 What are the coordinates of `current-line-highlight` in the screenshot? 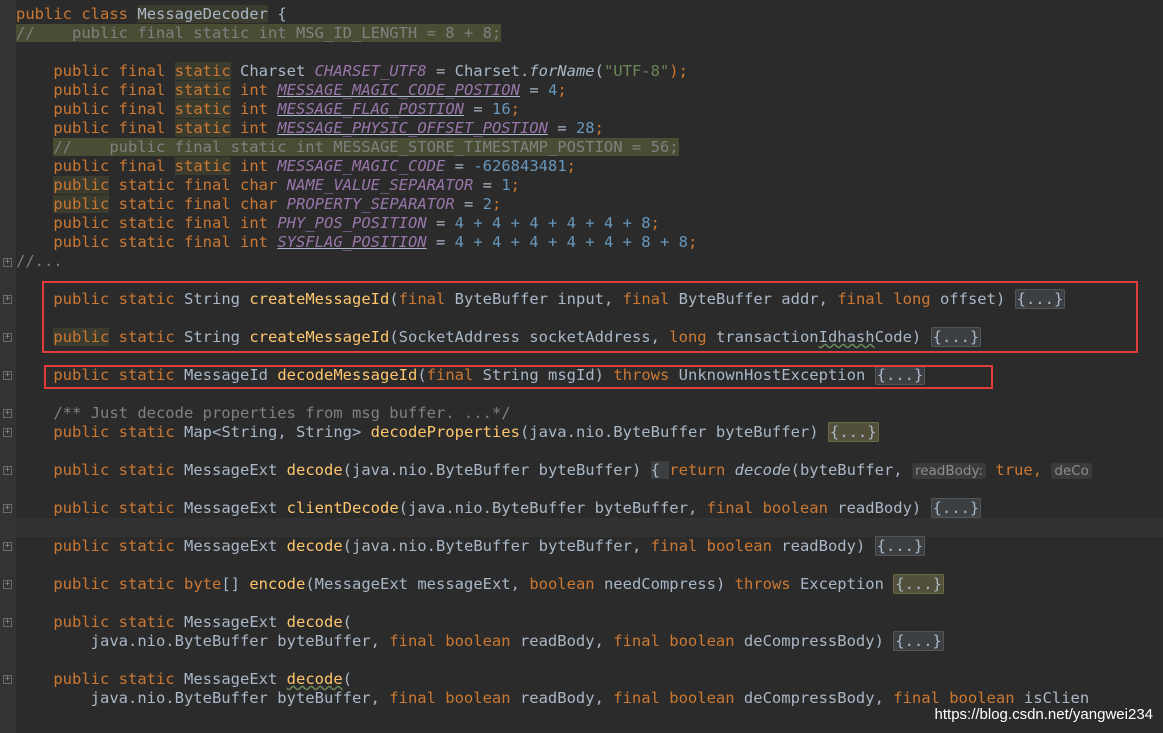 It's located at (589, 527).